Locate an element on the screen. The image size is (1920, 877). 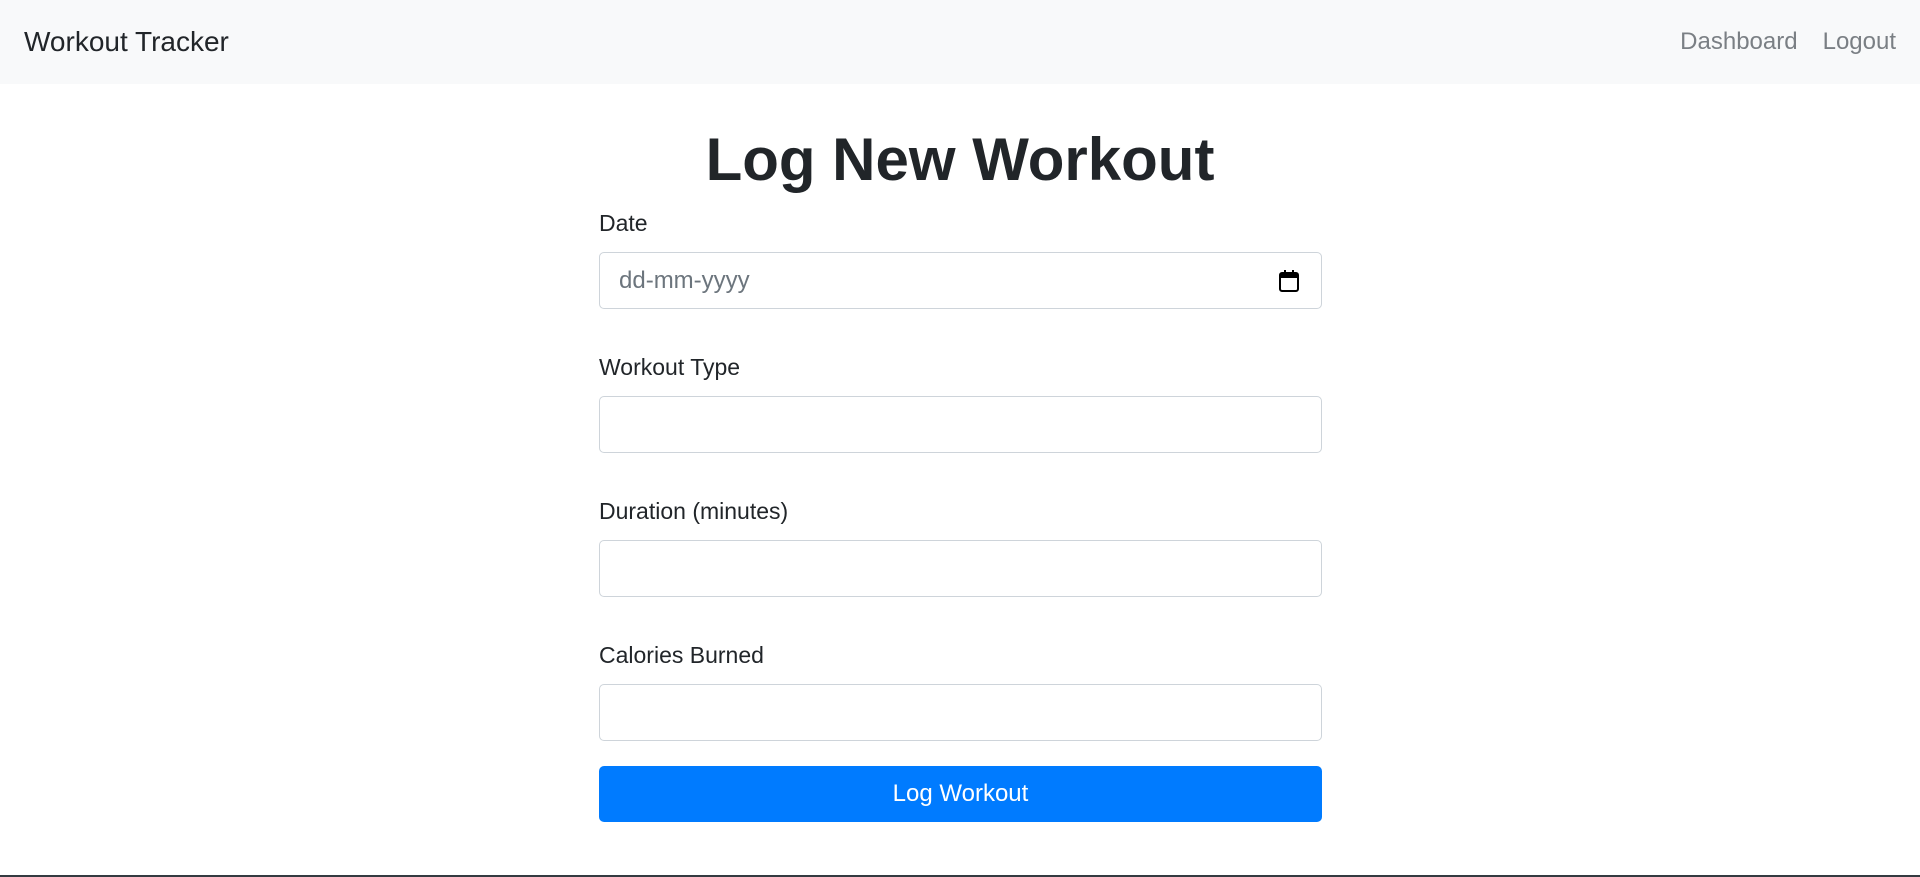
log-workout-button: Log Workout is located at coordinates (960, 794).